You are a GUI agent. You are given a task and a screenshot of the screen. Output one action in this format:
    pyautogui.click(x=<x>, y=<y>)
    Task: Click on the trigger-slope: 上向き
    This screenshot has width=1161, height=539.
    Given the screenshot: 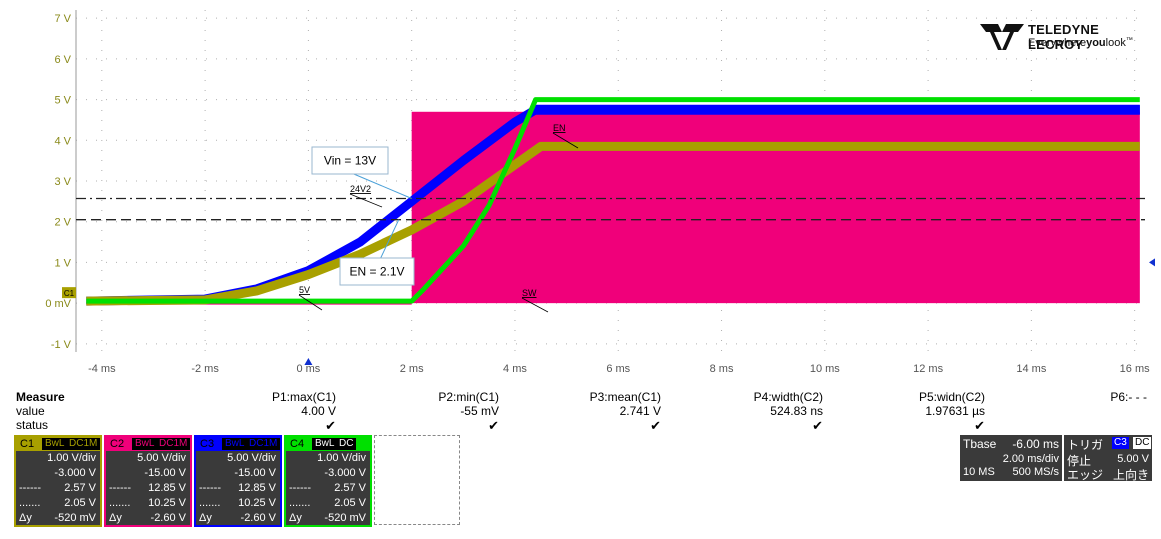 What is the action you would take?
    pyautogui.click(x=1130, y=475)
    